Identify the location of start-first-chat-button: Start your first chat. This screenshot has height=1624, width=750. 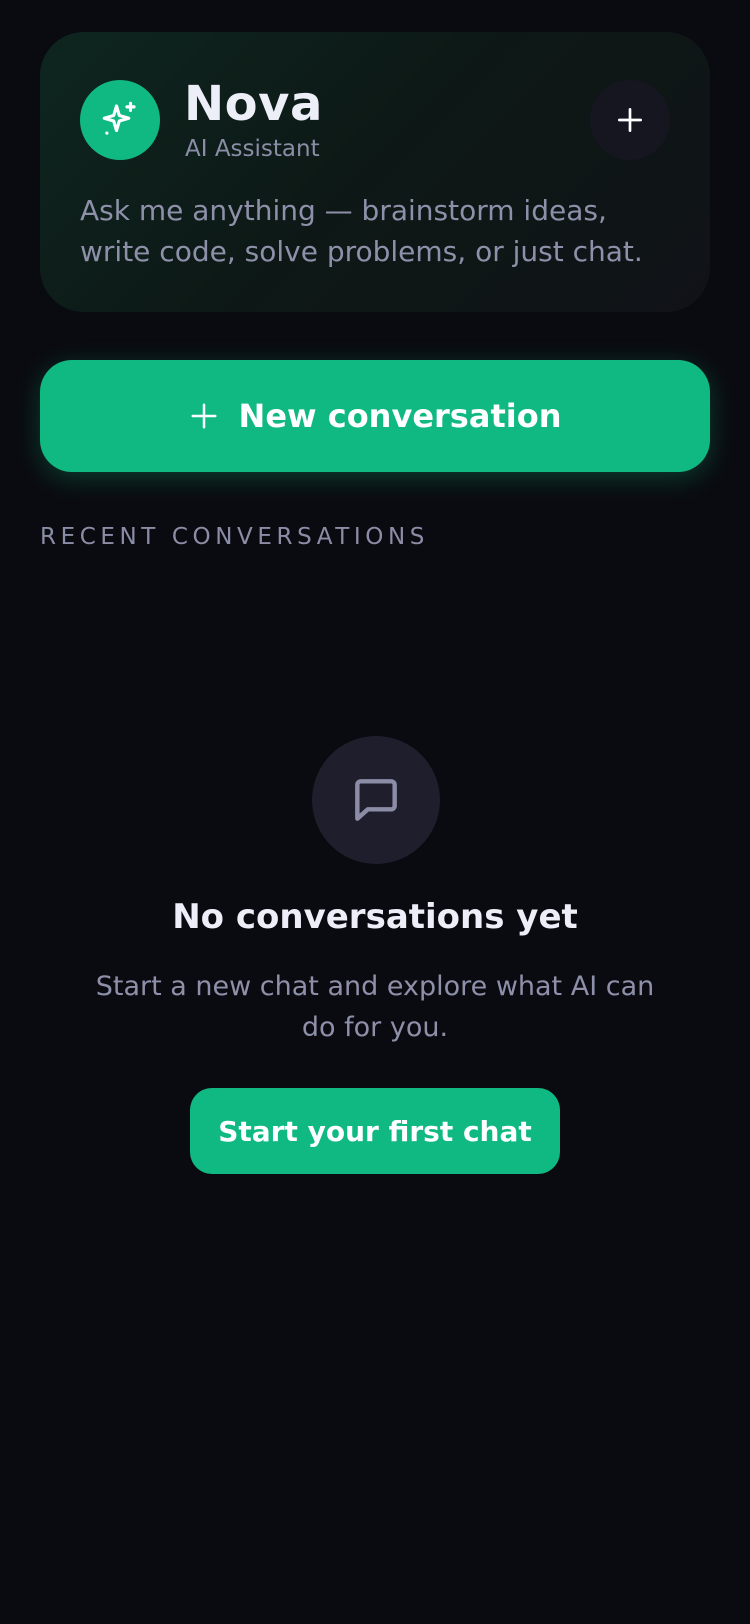
(375, 1131).